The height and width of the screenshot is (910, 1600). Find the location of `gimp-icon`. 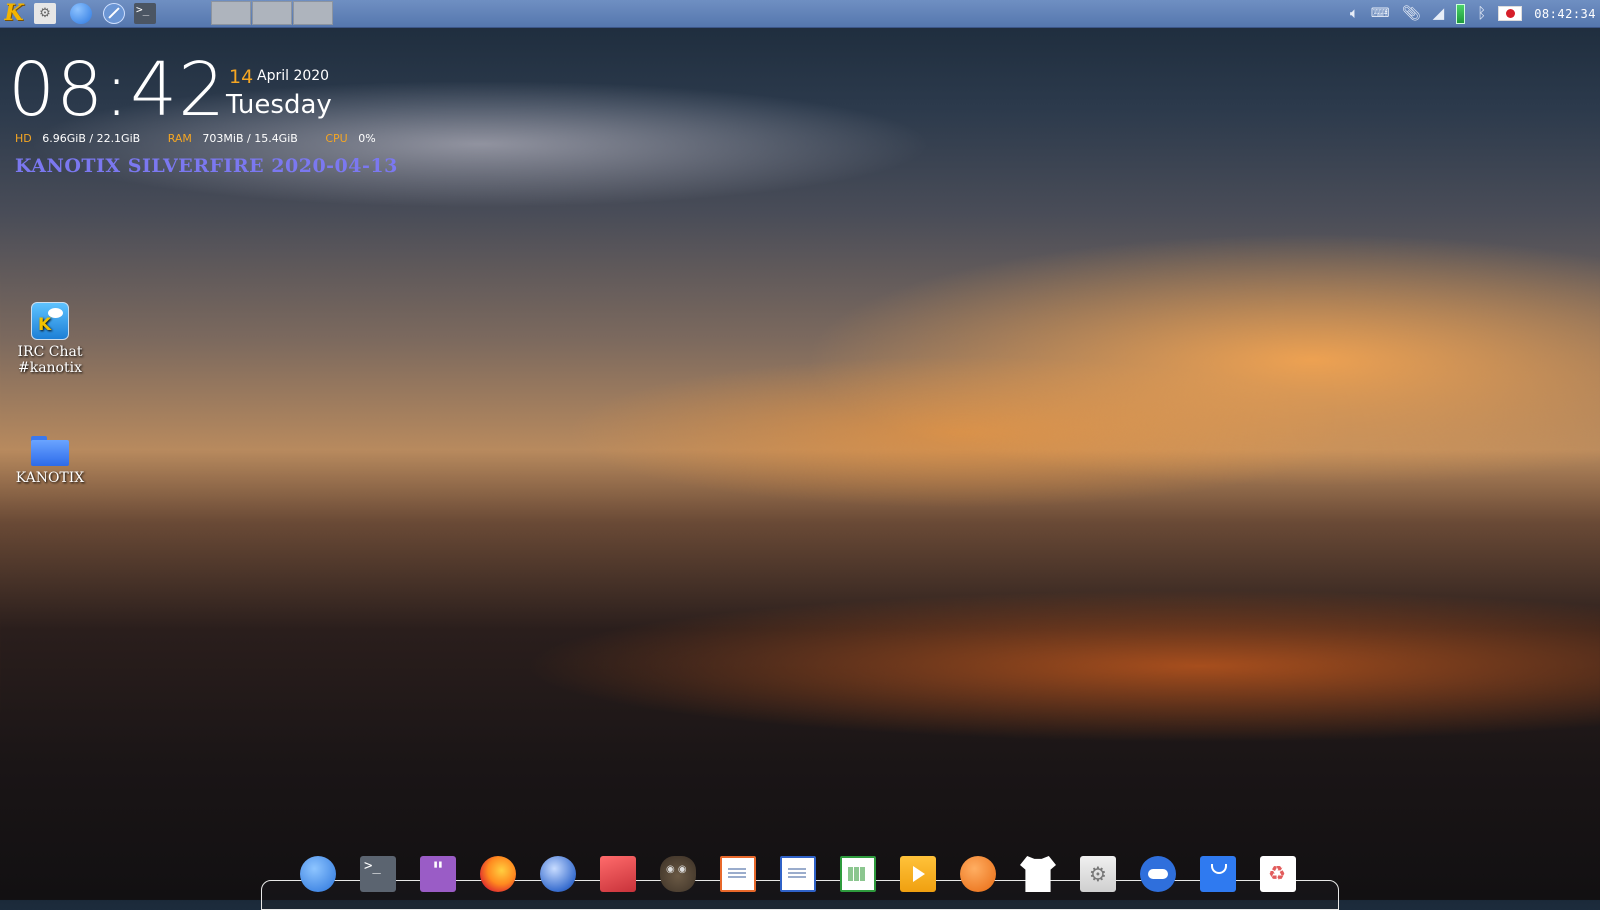

gimp-icon is located at coordinates (678, 874).